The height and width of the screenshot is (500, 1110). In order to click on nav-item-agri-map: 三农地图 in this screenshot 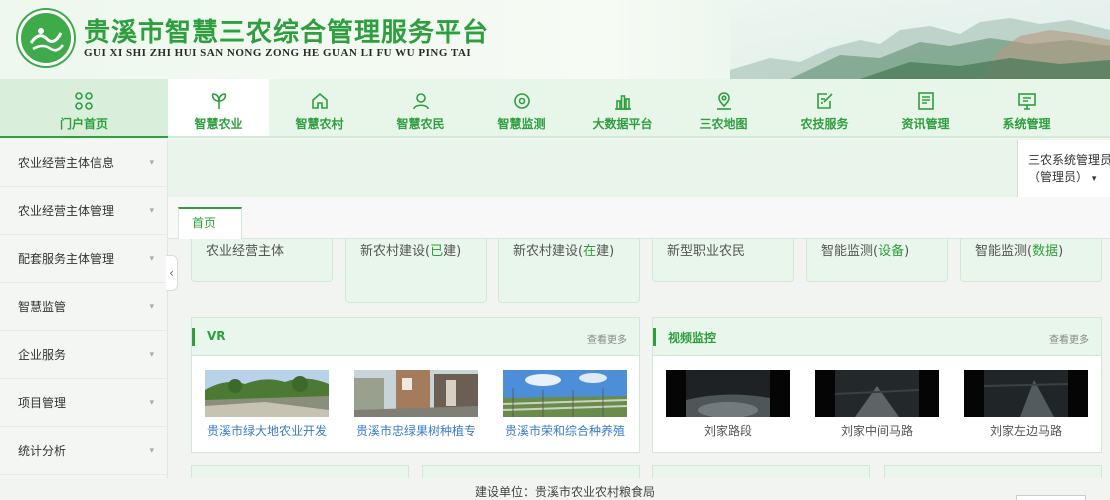, I will do `click(723, 107)`.